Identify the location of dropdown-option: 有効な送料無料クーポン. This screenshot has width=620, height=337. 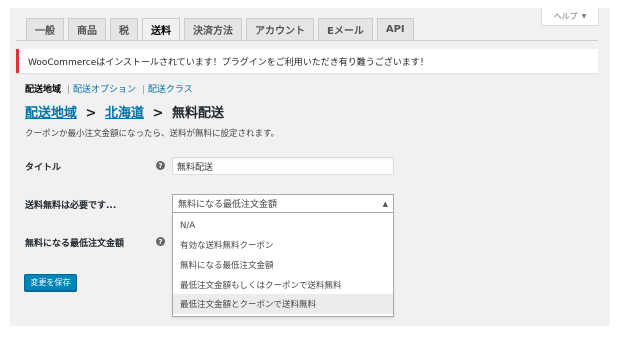
(283, 246).